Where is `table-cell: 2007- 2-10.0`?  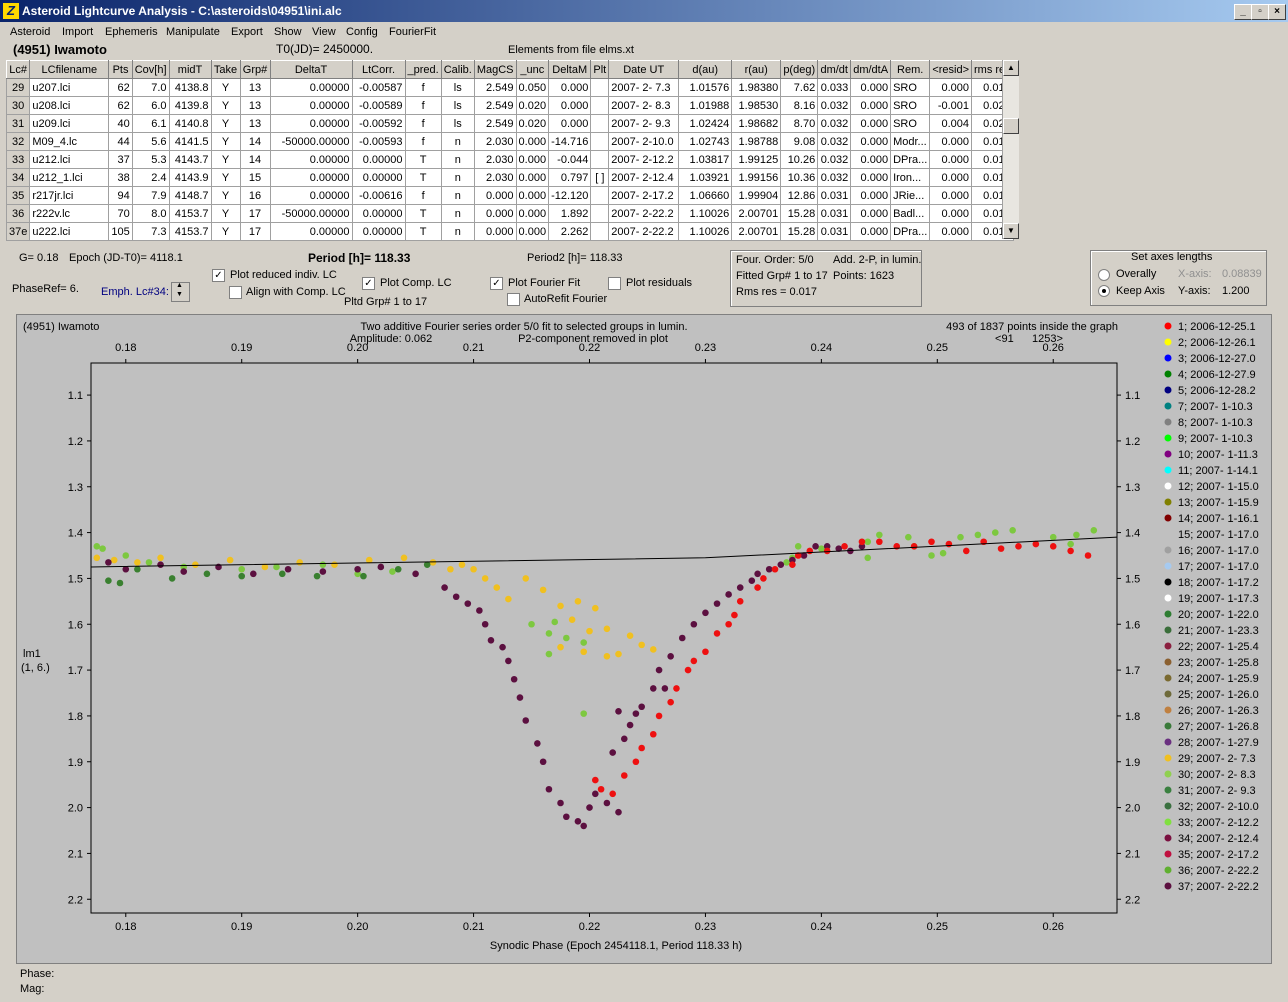 table-cell: 2007- 2-10.0 is located at coordinates (644, 141).